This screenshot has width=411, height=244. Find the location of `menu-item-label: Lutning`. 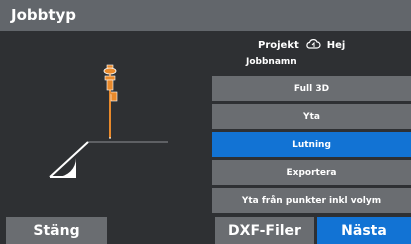

menu-item-label: Lutning is located at coordinates (311, 144).